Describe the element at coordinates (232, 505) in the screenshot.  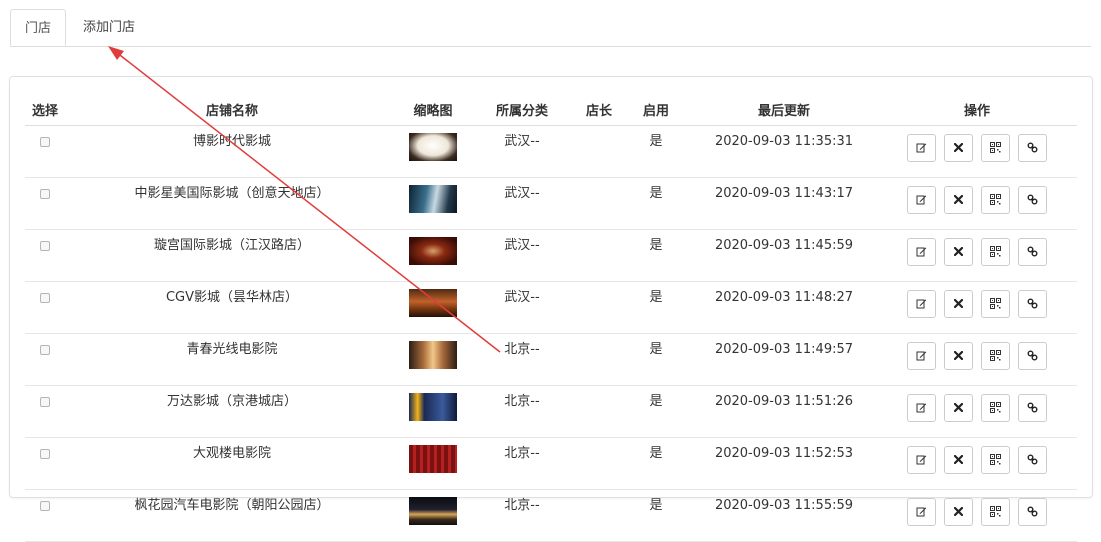
I see `store-name: 枫花园汽车电影院（朝阳公园店）` at that location.